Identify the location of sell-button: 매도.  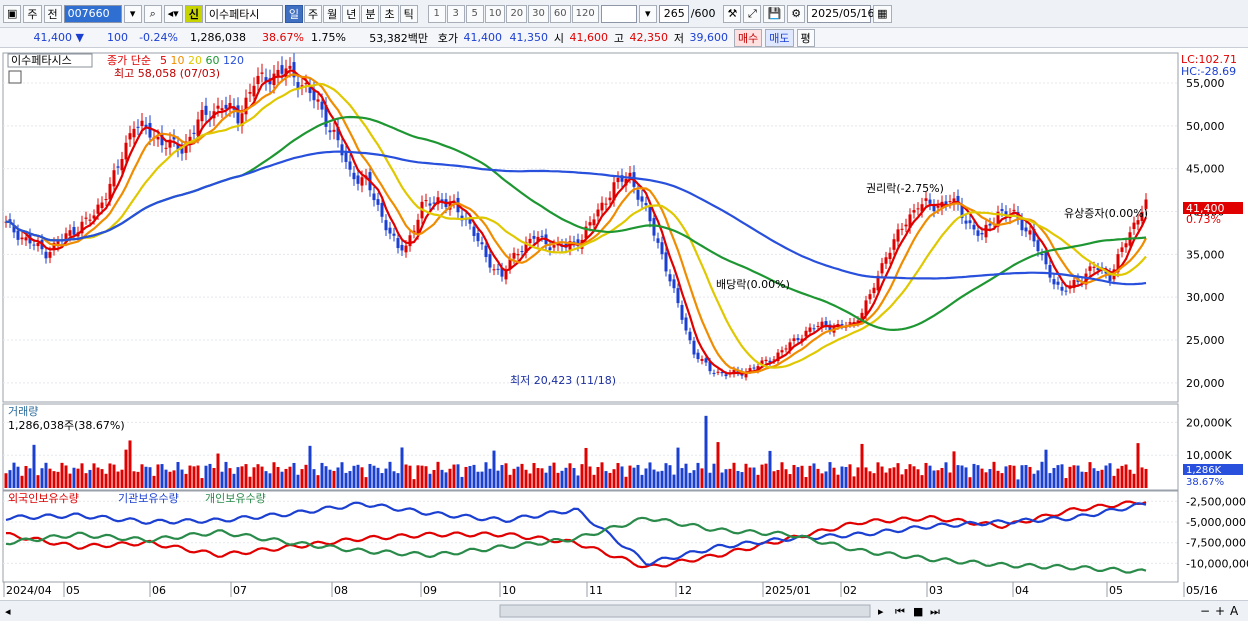
(779, 37).